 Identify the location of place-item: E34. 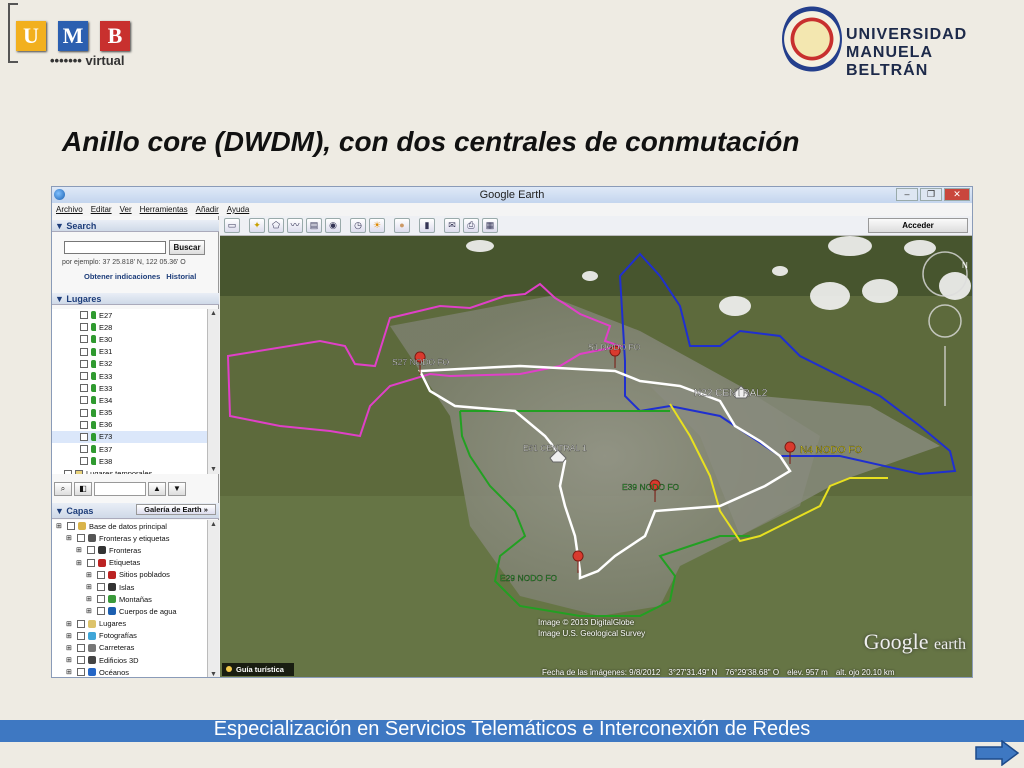
(129, 400).